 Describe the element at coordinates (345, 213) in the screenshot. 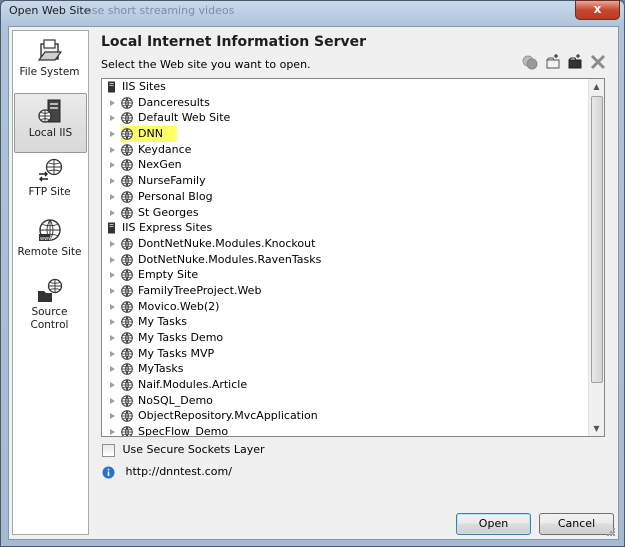

I see `tree-site-row: St Georges` at that location.